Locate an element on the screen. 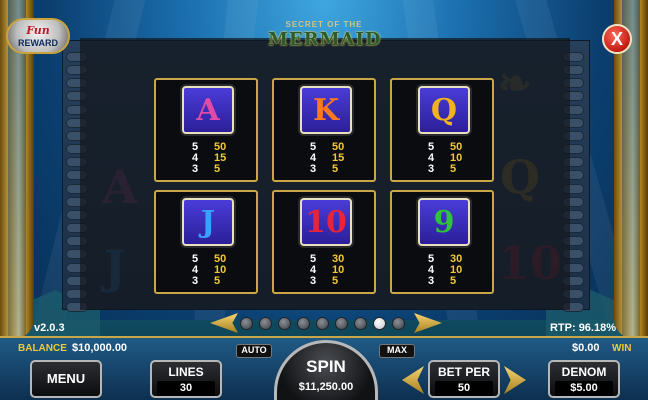  paytable-card: A 5 50 4 15 3 5 is located at coordinates (206, 130).